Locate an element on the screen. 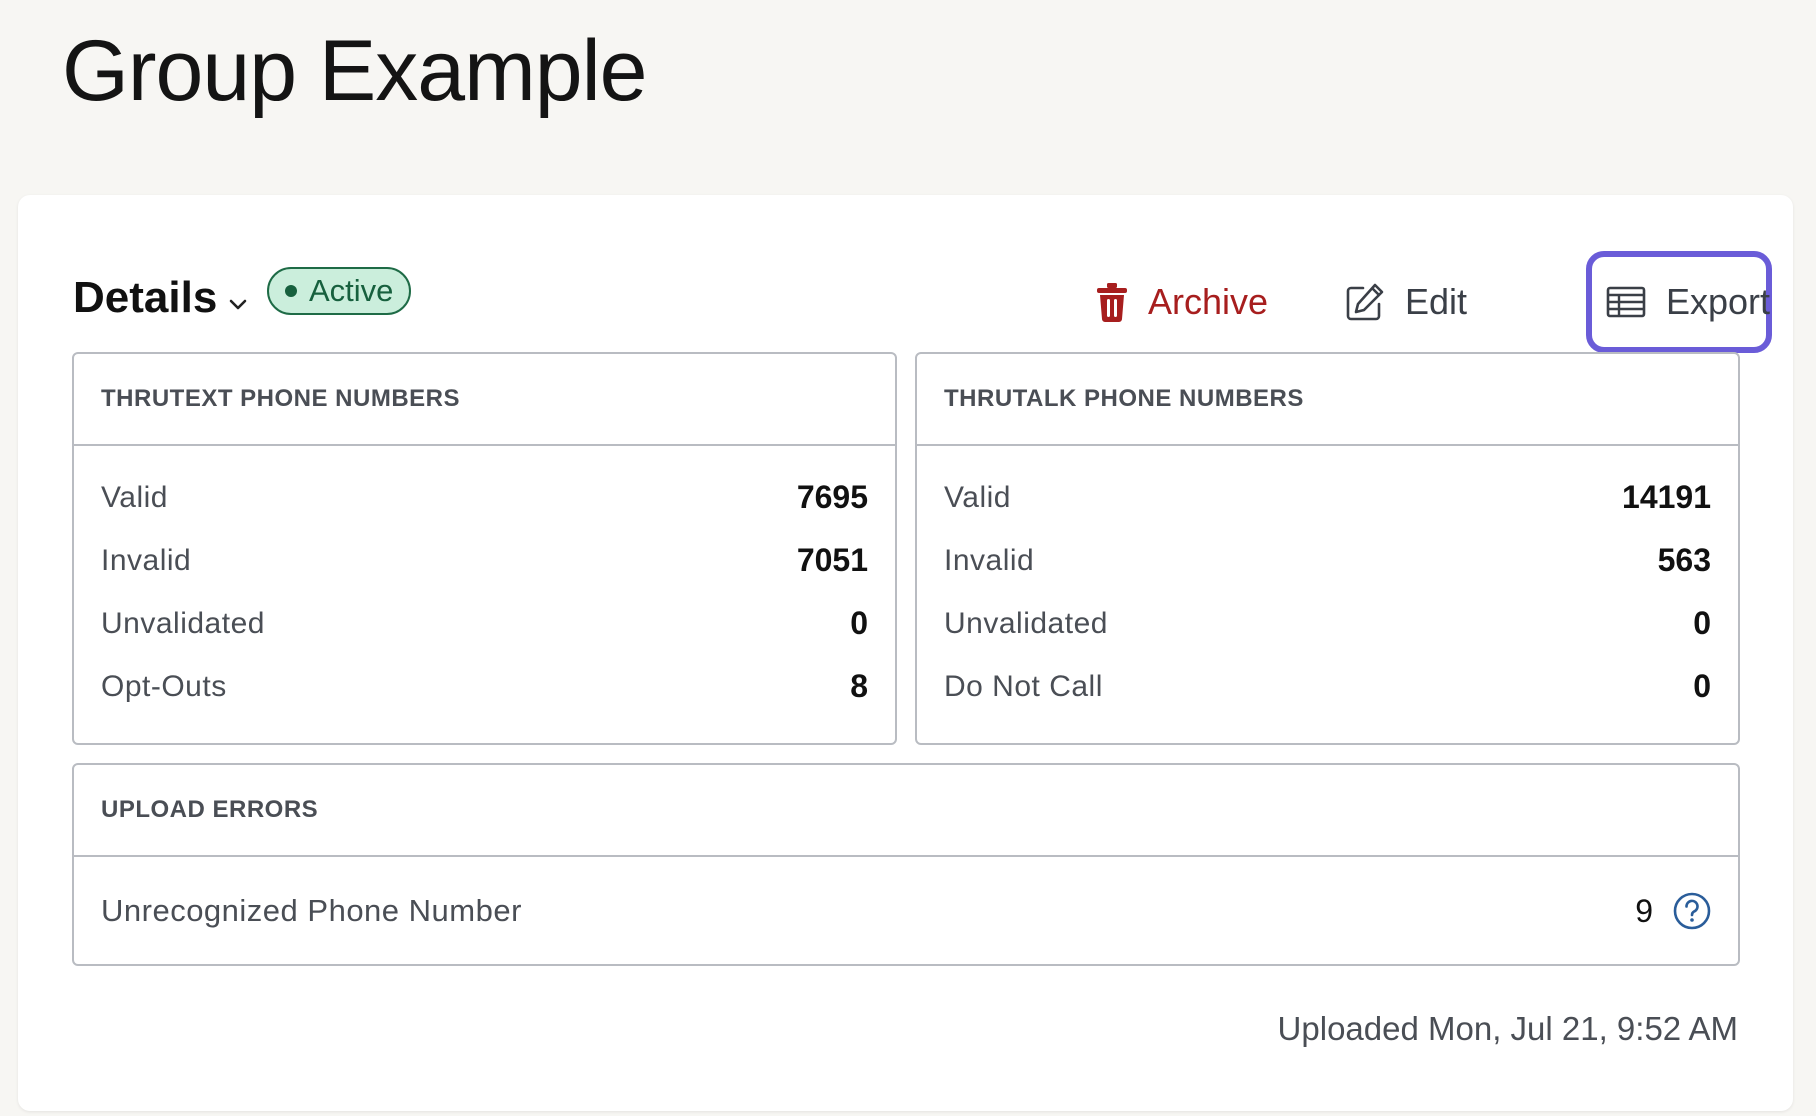 This screenshot has height=1116, width=1816. status-badge-label: Active is located at coordinates (351, 290).